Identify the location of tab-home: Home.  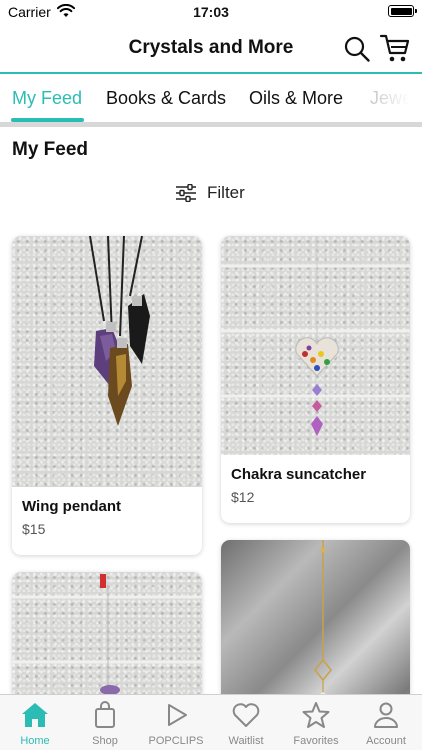
(35, 722).